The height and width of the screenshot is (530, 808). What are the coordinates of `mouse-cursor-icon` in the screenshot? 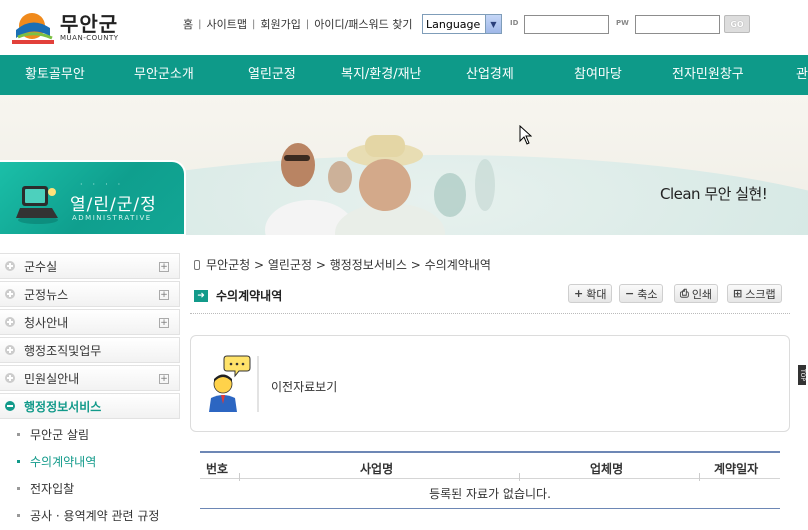 It's located at (525, 135).